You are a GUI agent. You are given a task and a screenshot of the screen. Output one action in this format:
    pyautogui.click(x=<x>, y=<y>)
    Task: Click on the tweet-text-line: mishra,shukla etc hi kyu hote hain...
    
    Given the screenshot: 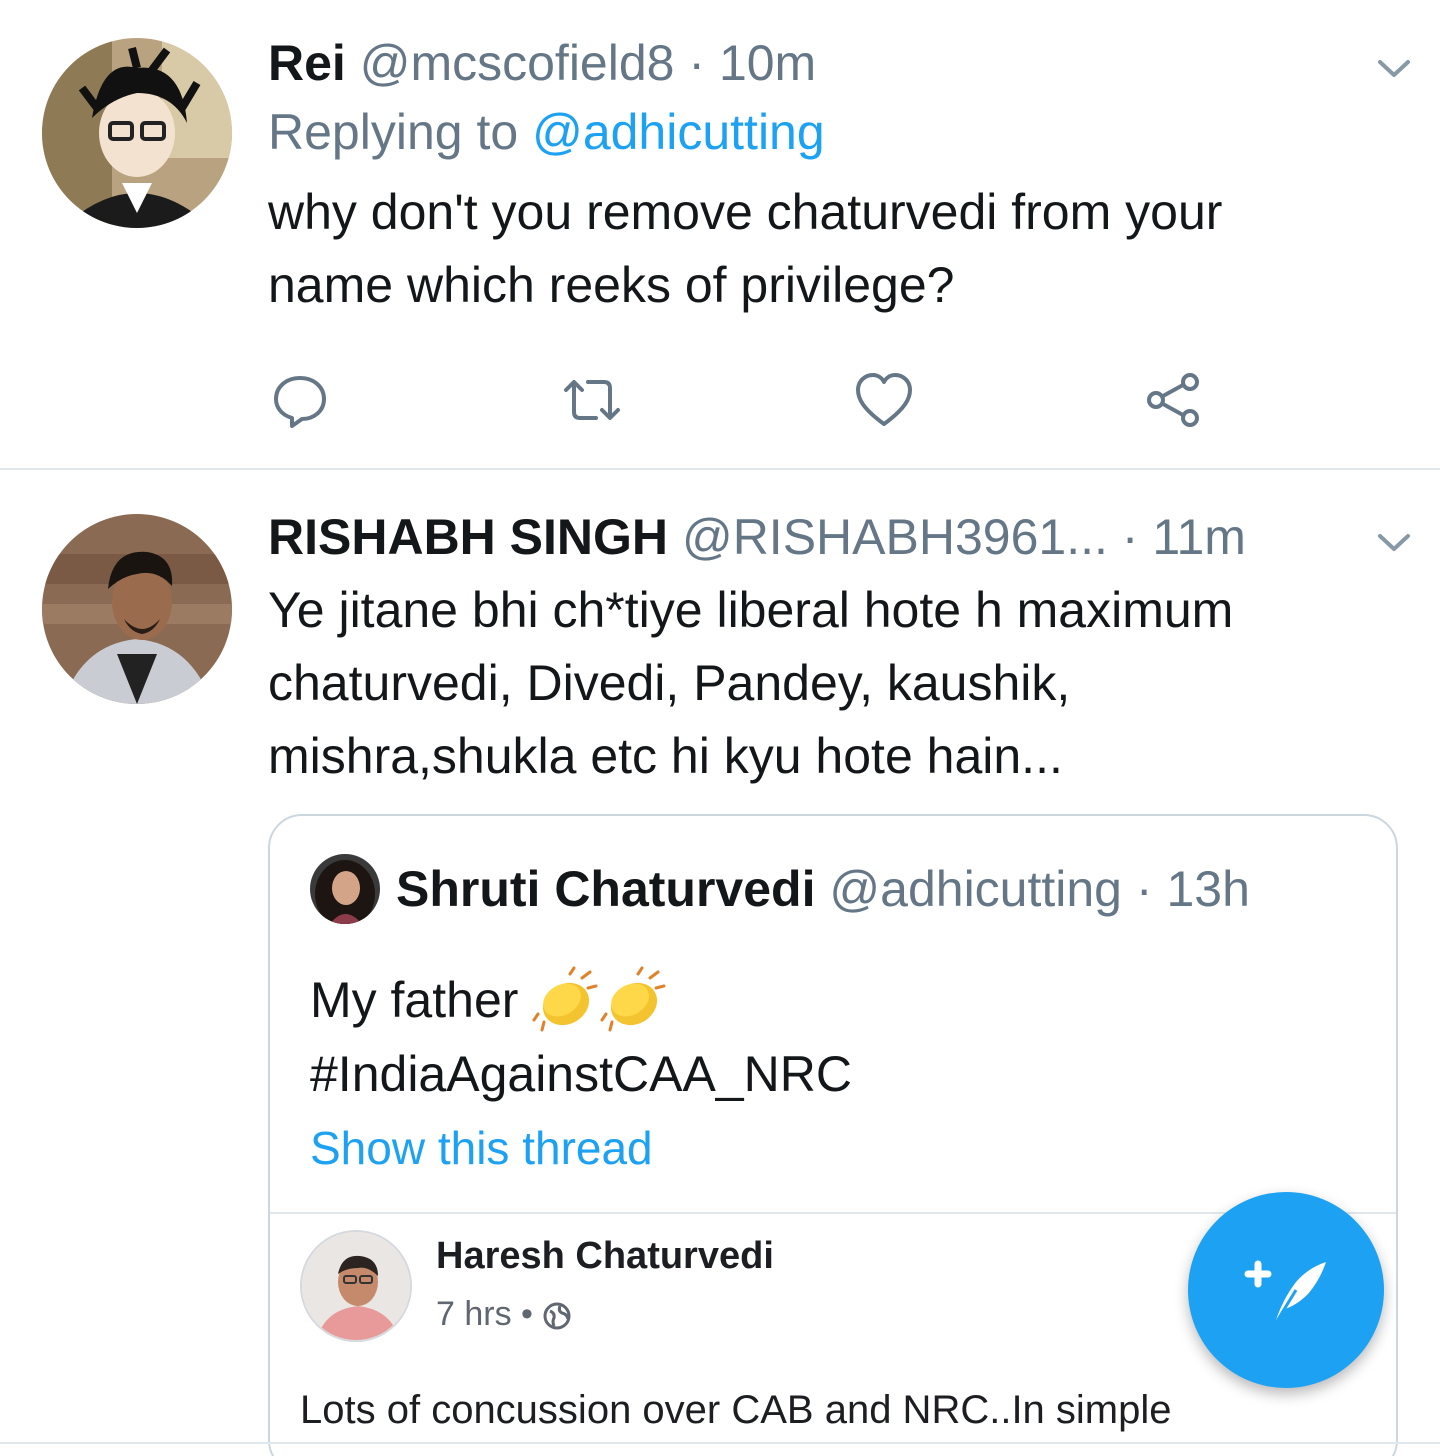 What is the action you would take?
    pyautogui.click(x=665, y=756)
    